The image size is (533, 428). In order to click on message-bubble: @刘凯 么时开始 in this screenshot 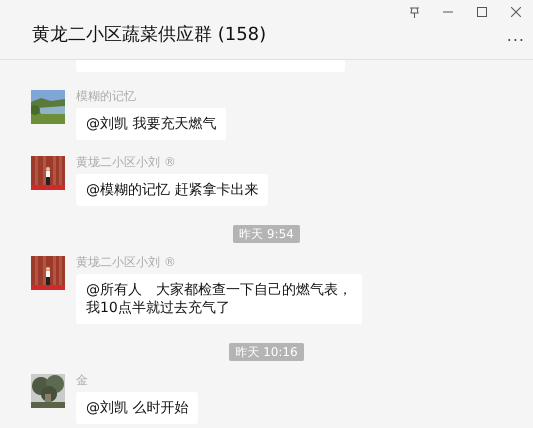, I will do `click(137, 408)`.